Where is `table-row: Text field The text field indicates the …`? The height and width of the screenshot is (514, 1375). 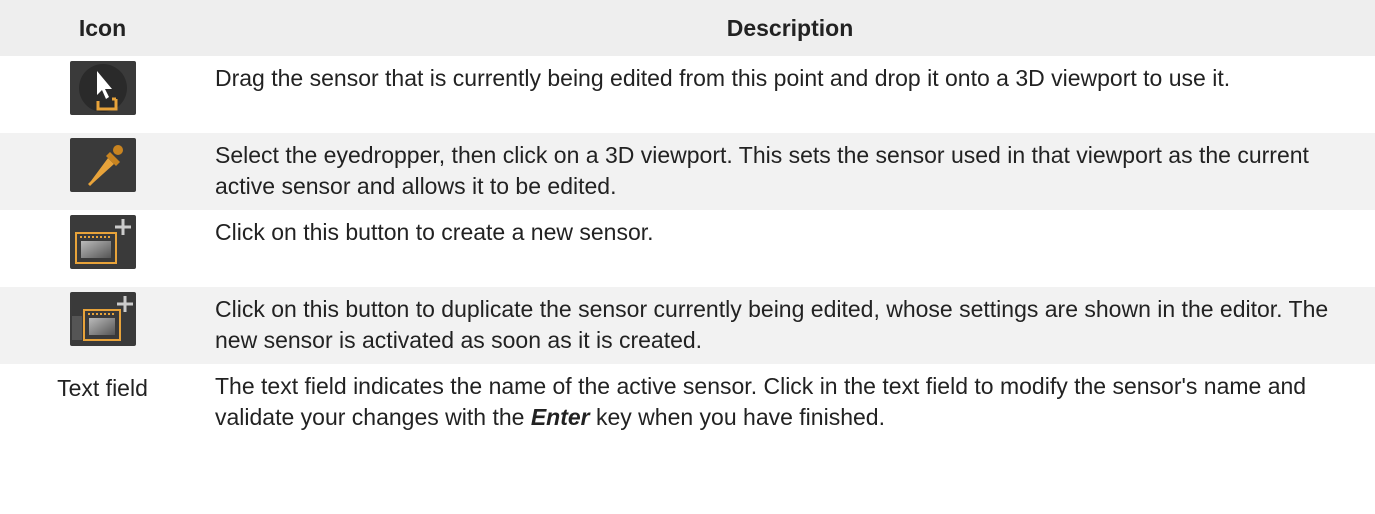
table-row: Text field The text field indicates the … is located at coordinates (687, 401).